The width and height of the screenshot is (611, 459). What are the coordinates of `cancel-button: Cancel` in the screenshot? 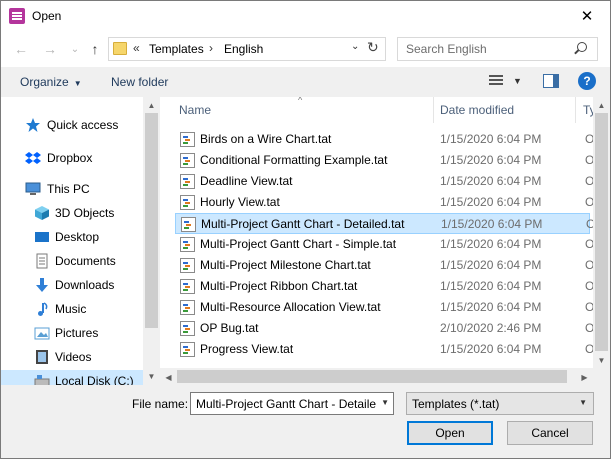 It's located at (550, 433).